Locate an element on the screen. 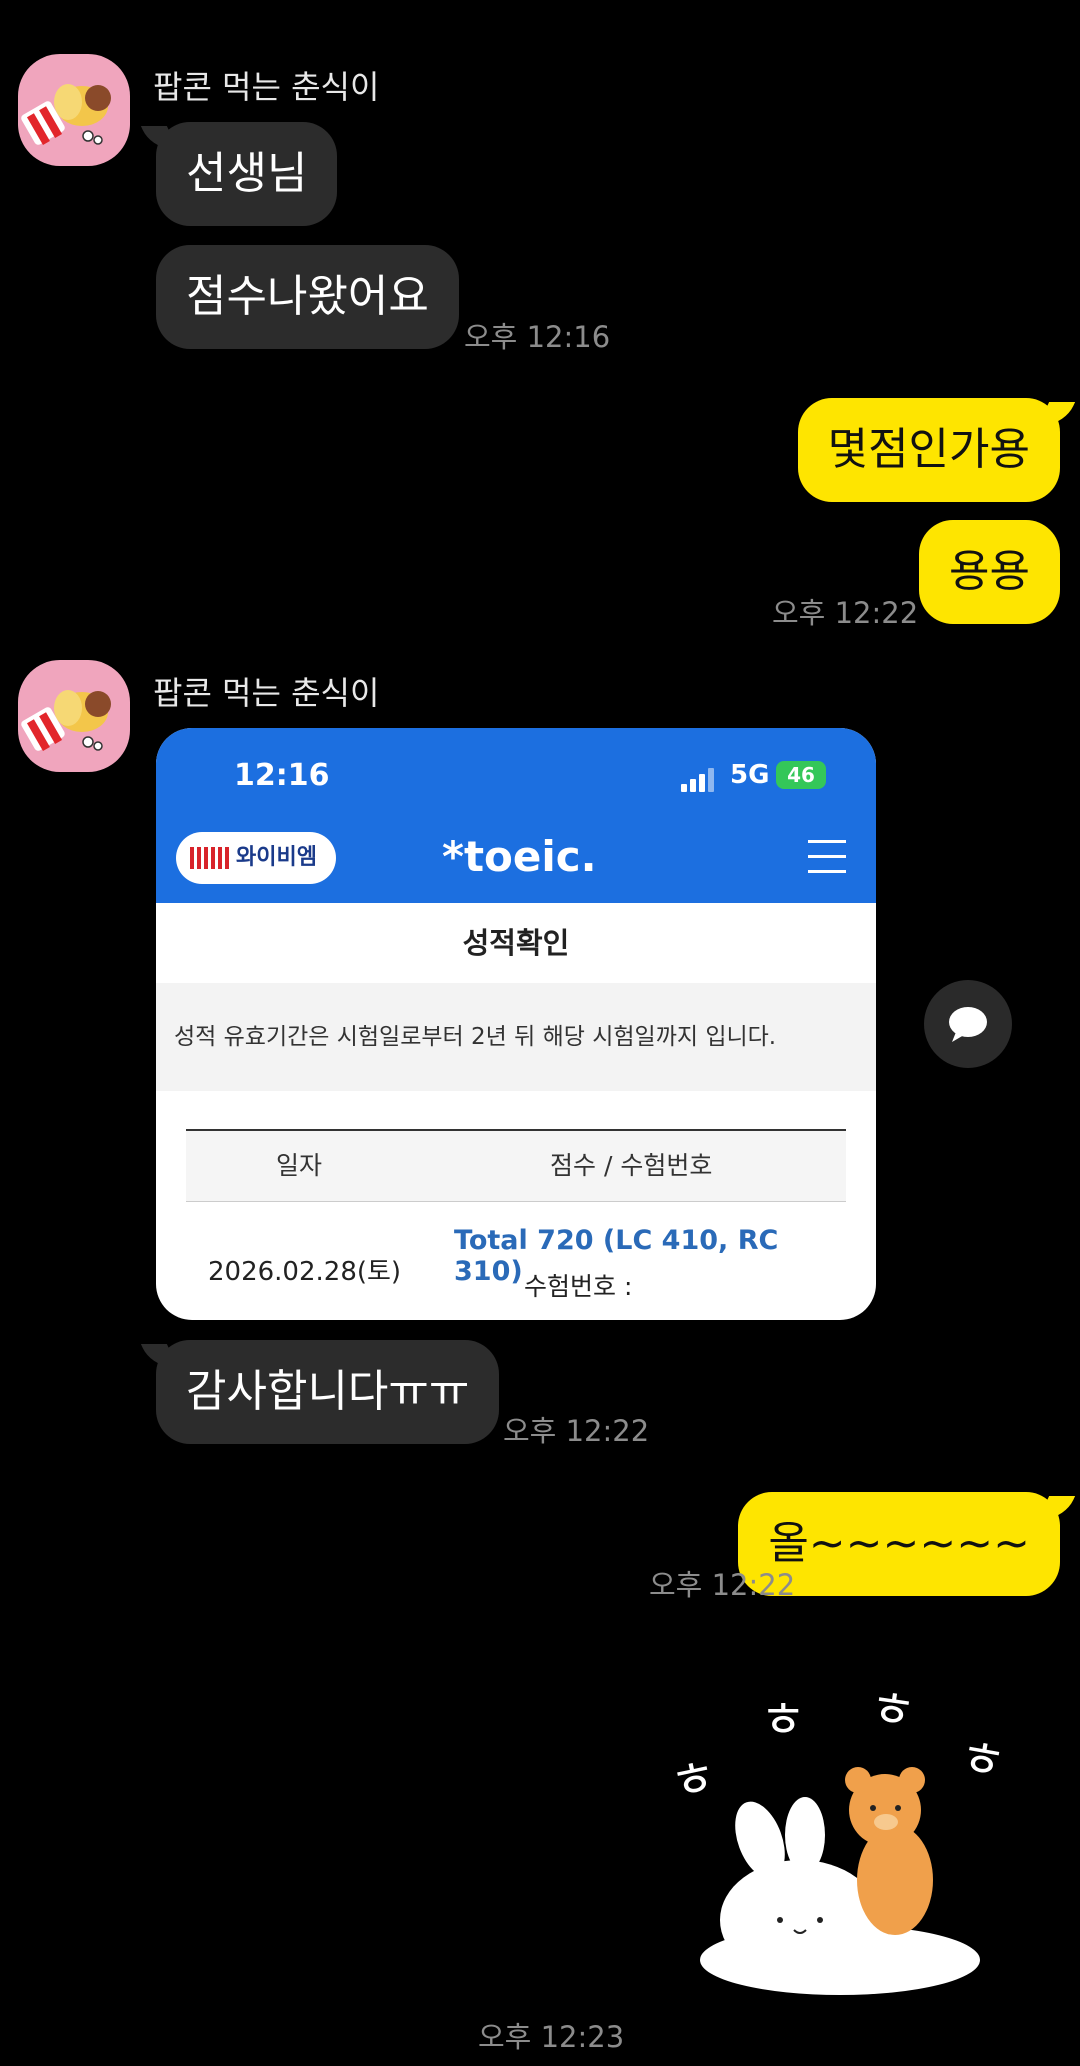  validity-notice: 성적 유효기간은 시험일로부터 2년 뒤 해당 시험일까지 입니다. is located at coordinates (516, 1037).